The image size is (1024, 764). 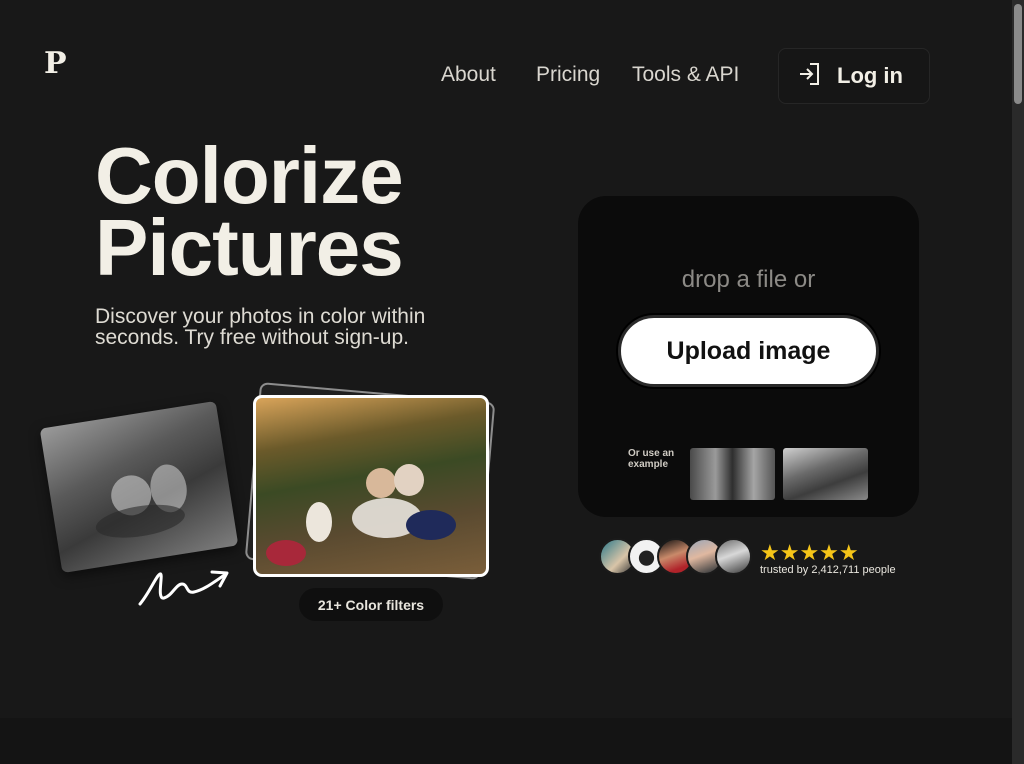 I want to click on rating-stars: ★★★★★, so click(x=809, y=552).